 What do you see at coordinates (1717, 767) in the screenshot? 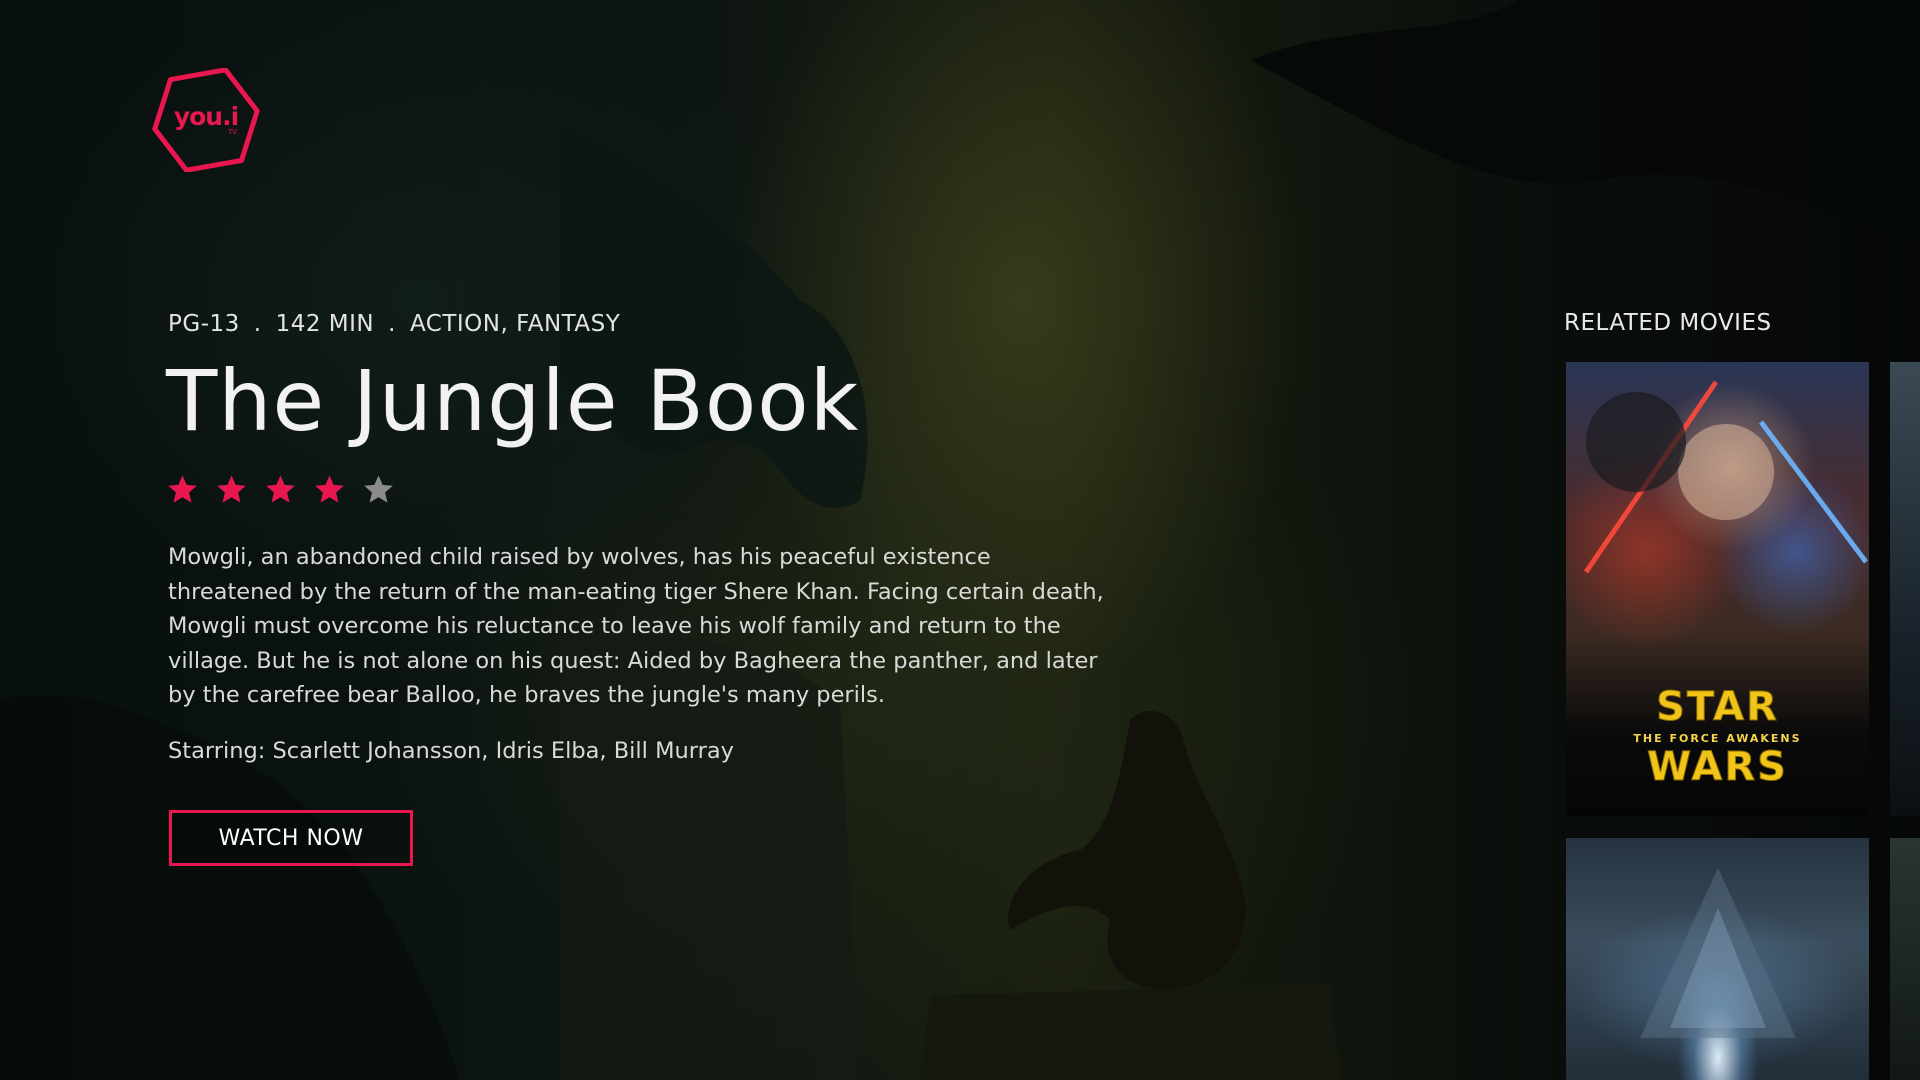
I see `star-wars-logo-line2: WARS` at bounding box center [1717, 767].